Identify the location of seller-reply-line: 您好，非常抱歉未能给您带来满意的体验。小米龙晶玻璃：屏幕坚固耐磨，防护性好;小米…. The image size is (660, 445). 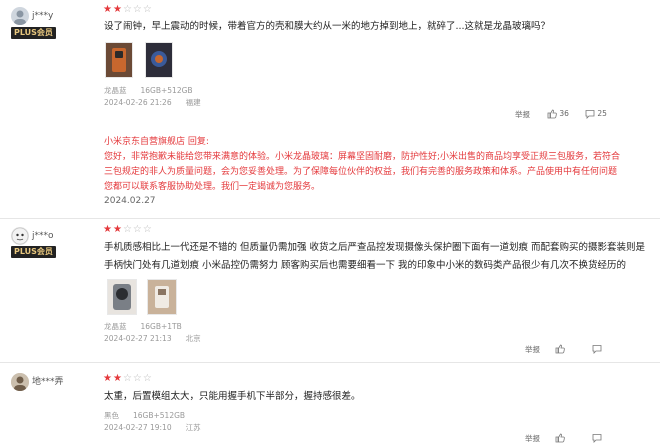
(362, 157).